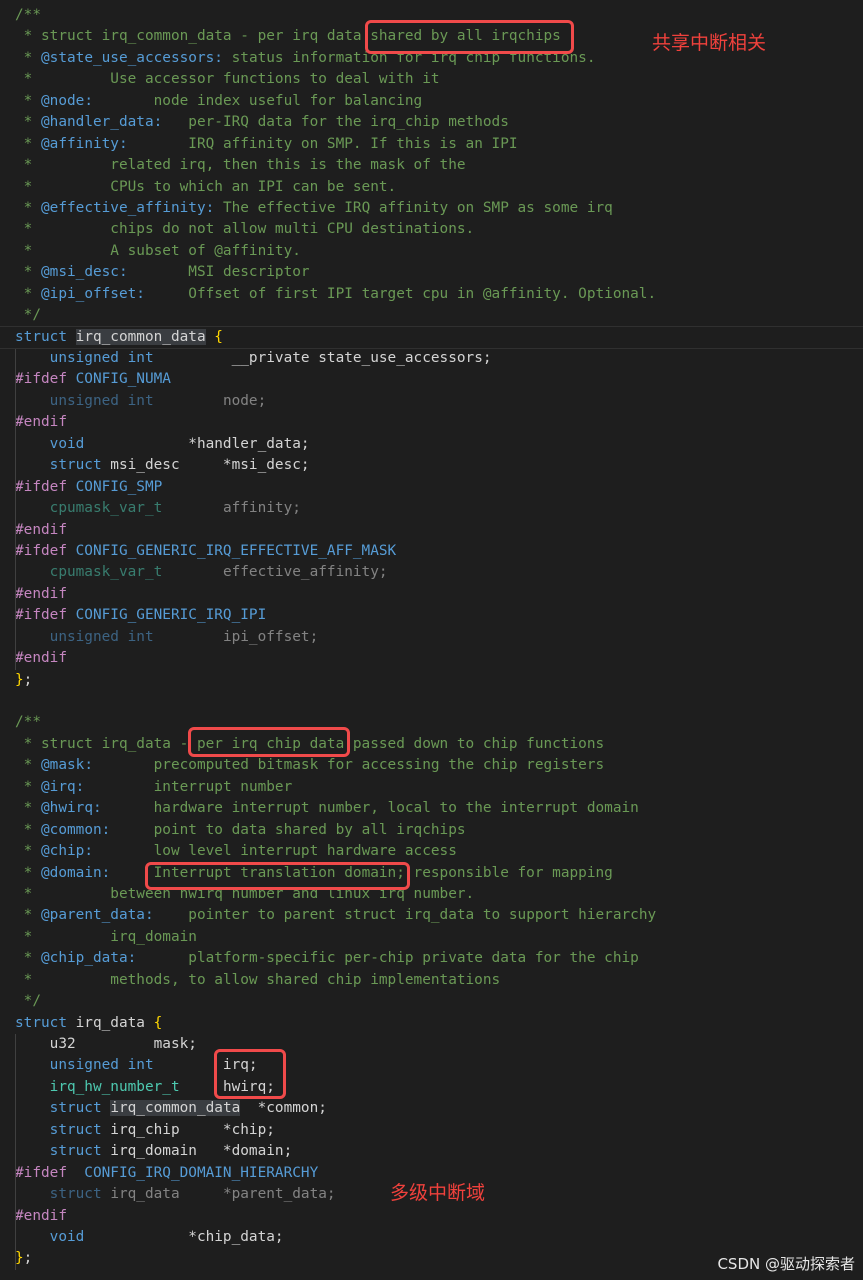 This screenshot has width=863, height=1280. I want to click on code-token: }, so click(19, 679).